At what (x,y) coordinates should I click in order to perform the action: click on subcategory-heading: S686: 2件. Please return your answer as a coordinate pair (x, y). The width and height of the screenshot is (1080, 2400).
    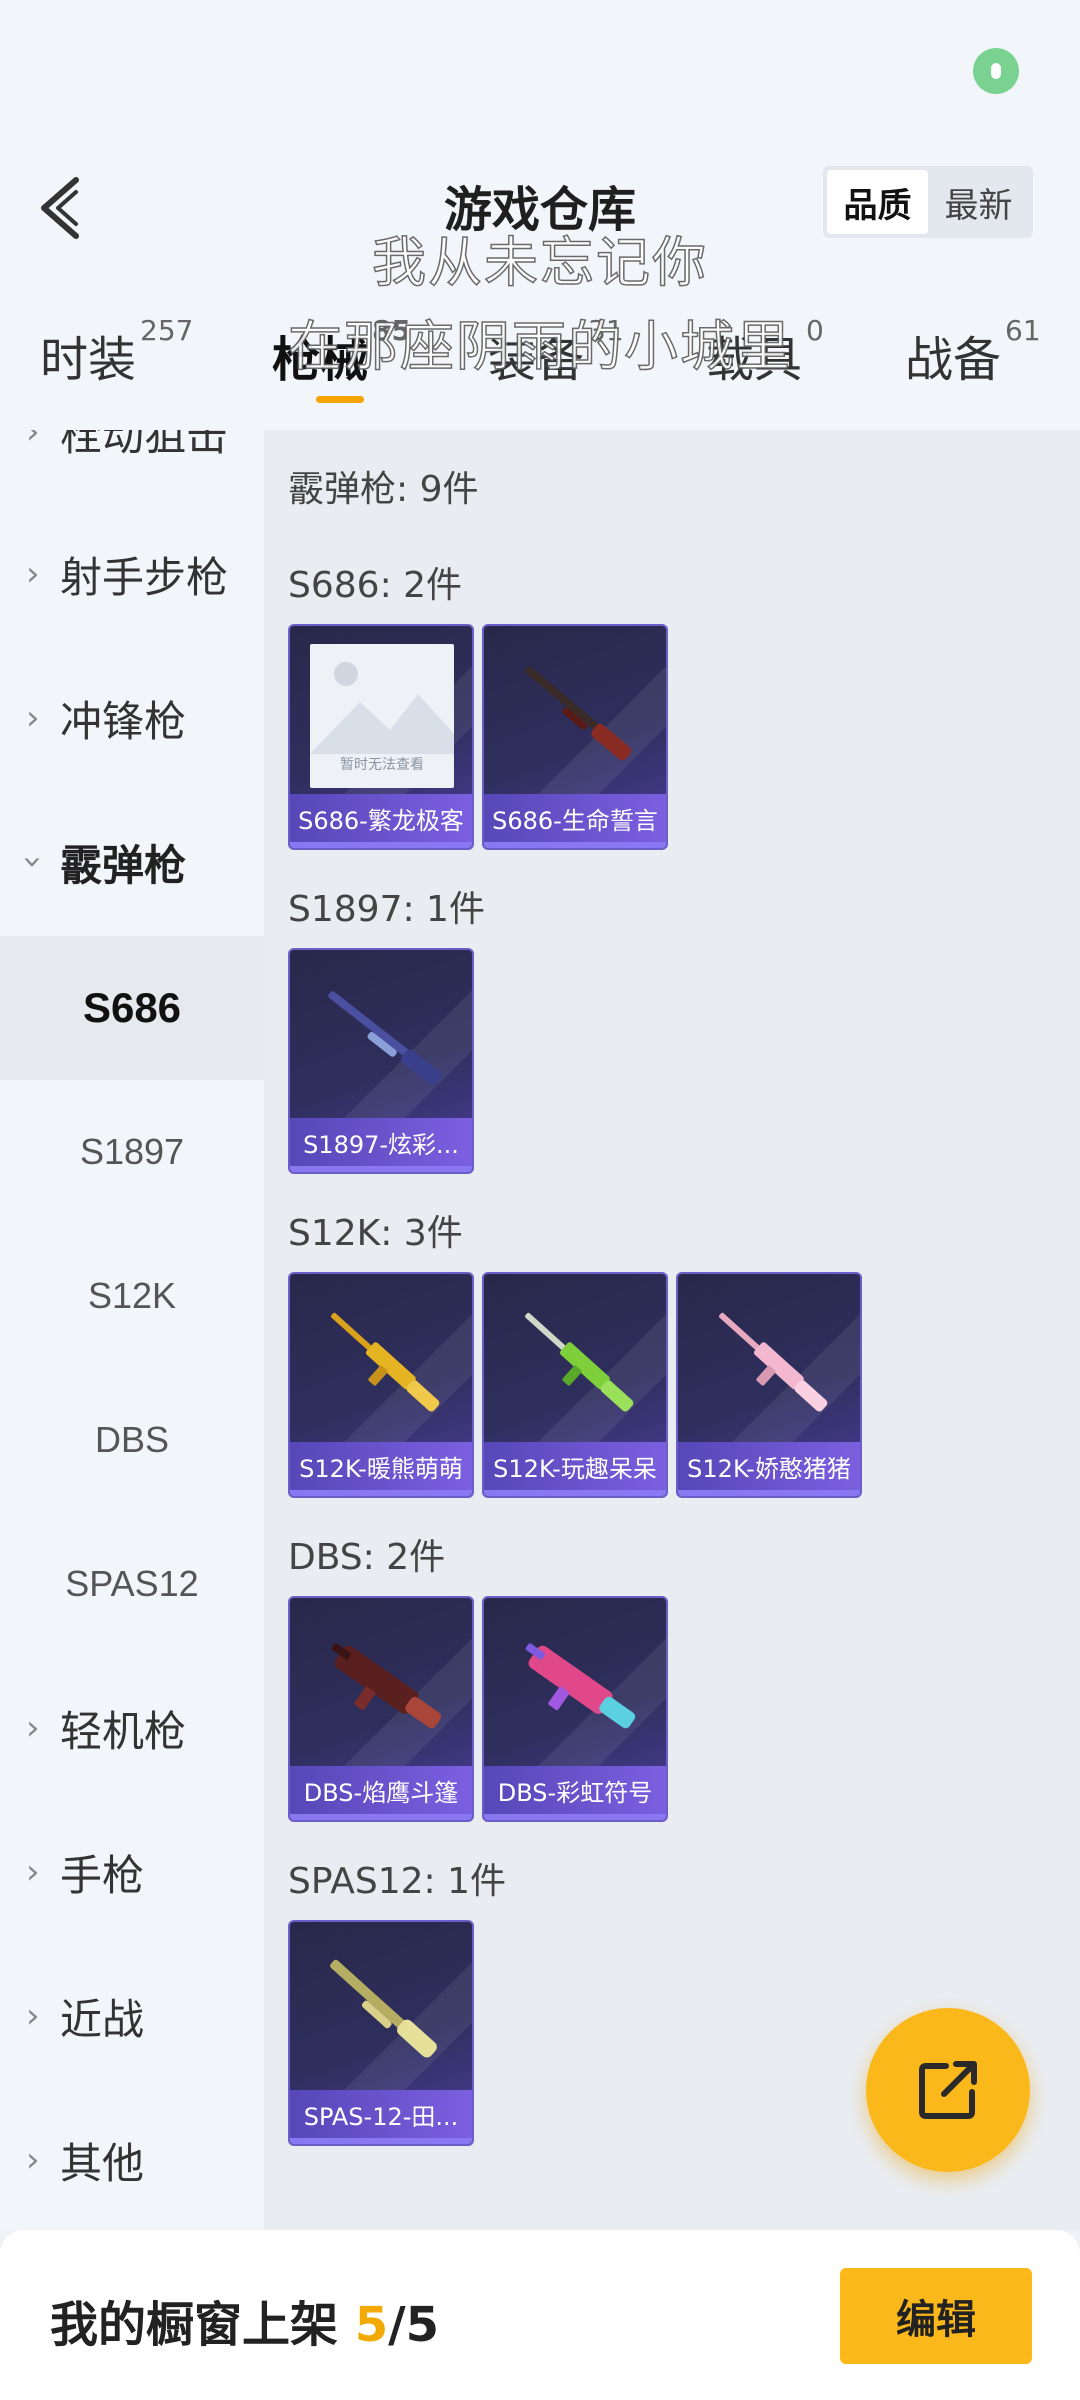
    Looking at the image, I should click on (375, 585).